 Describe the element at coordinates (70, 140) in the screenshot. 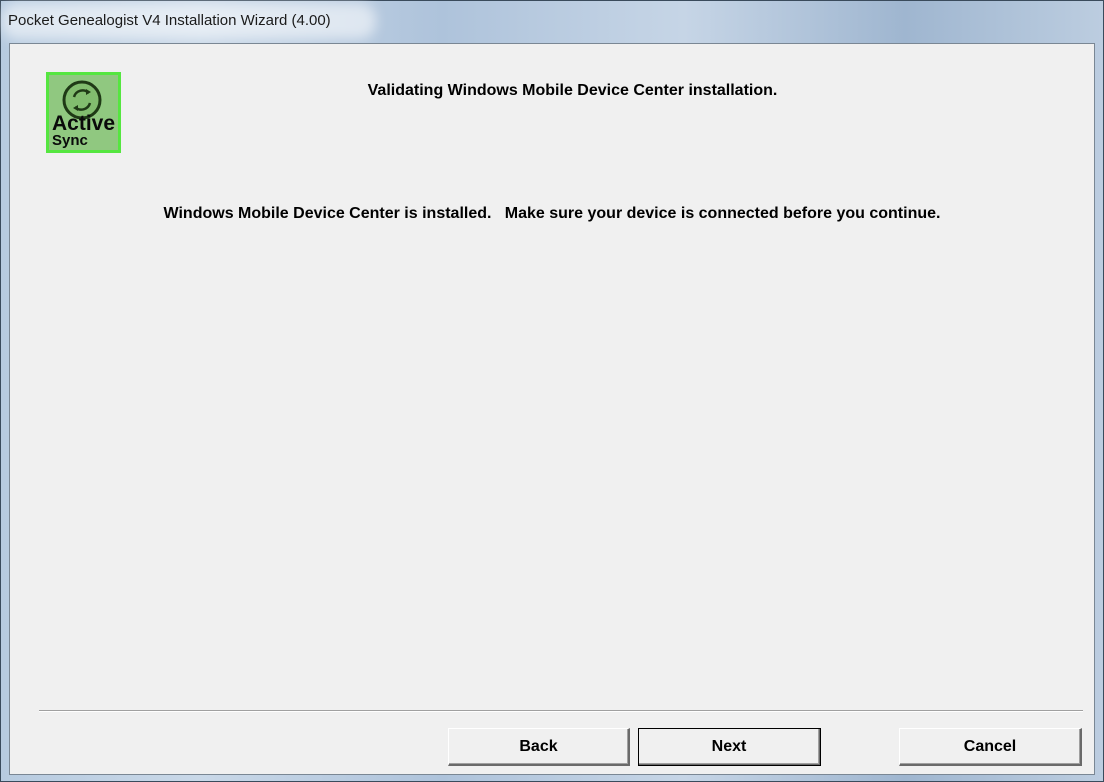

I see `logo-text-sync: Sync` at that location.